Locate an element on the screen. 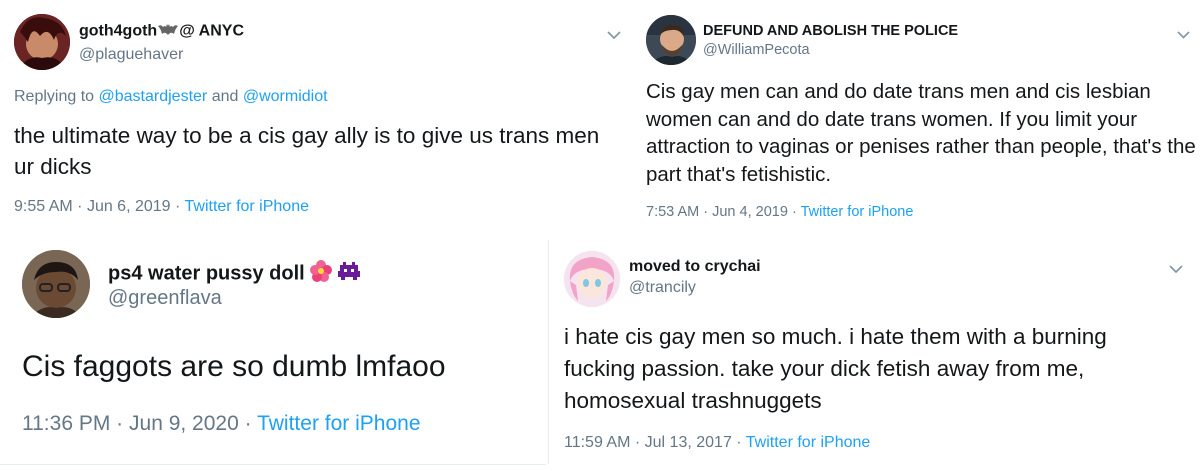  reply-user-link: @bastardjester is located at coordinates (153, 96).